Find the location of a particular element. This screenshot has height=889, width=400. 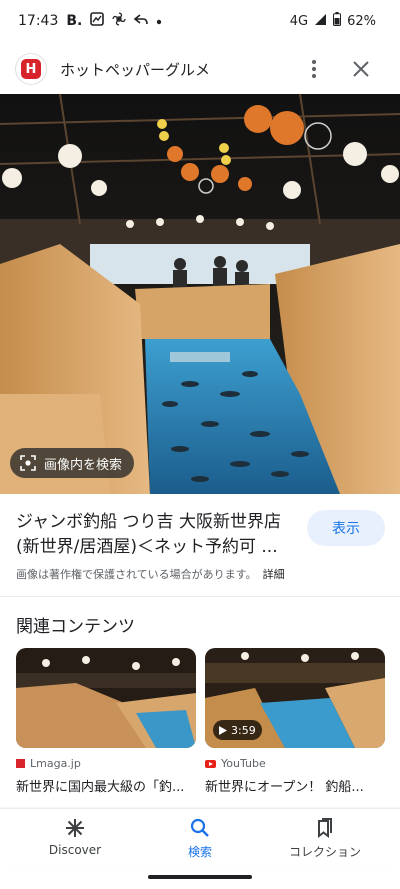

photo-icon is located at coordinates (97, 21).